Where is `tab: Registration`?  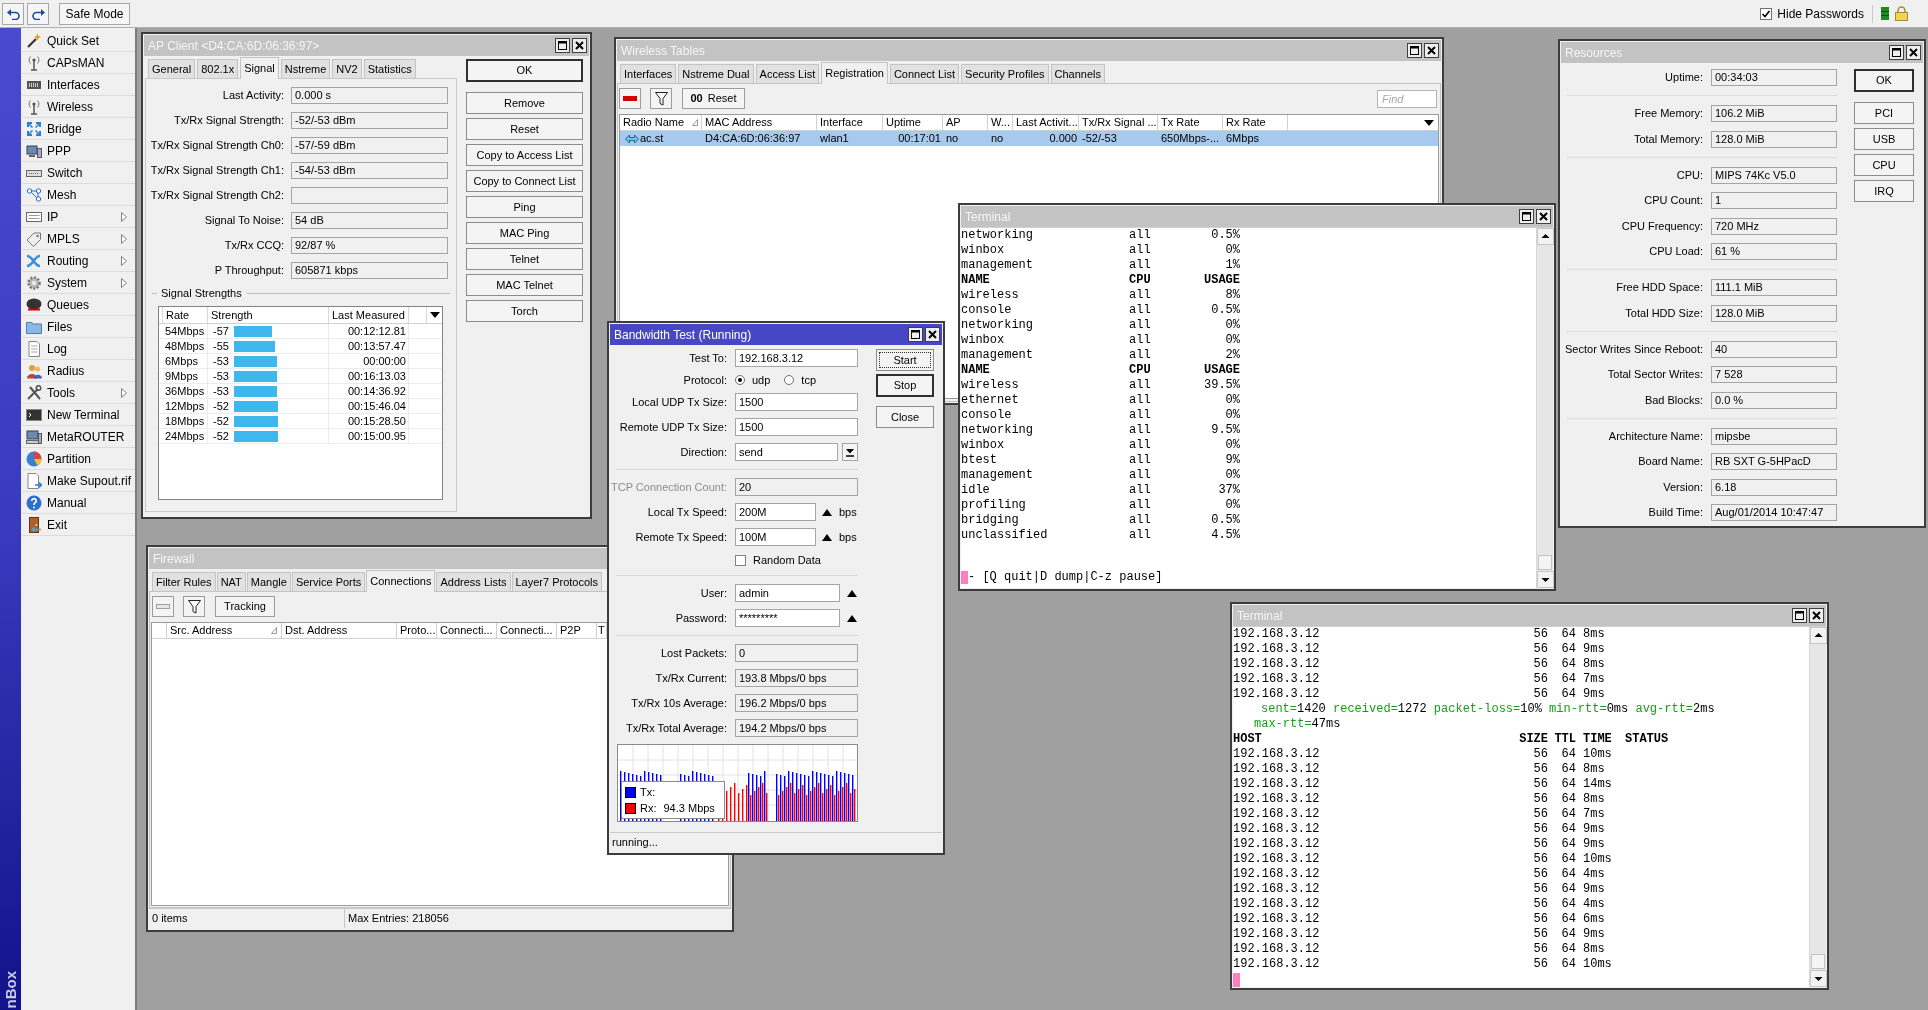 tab: Registration is located at coordinates (854, 73).